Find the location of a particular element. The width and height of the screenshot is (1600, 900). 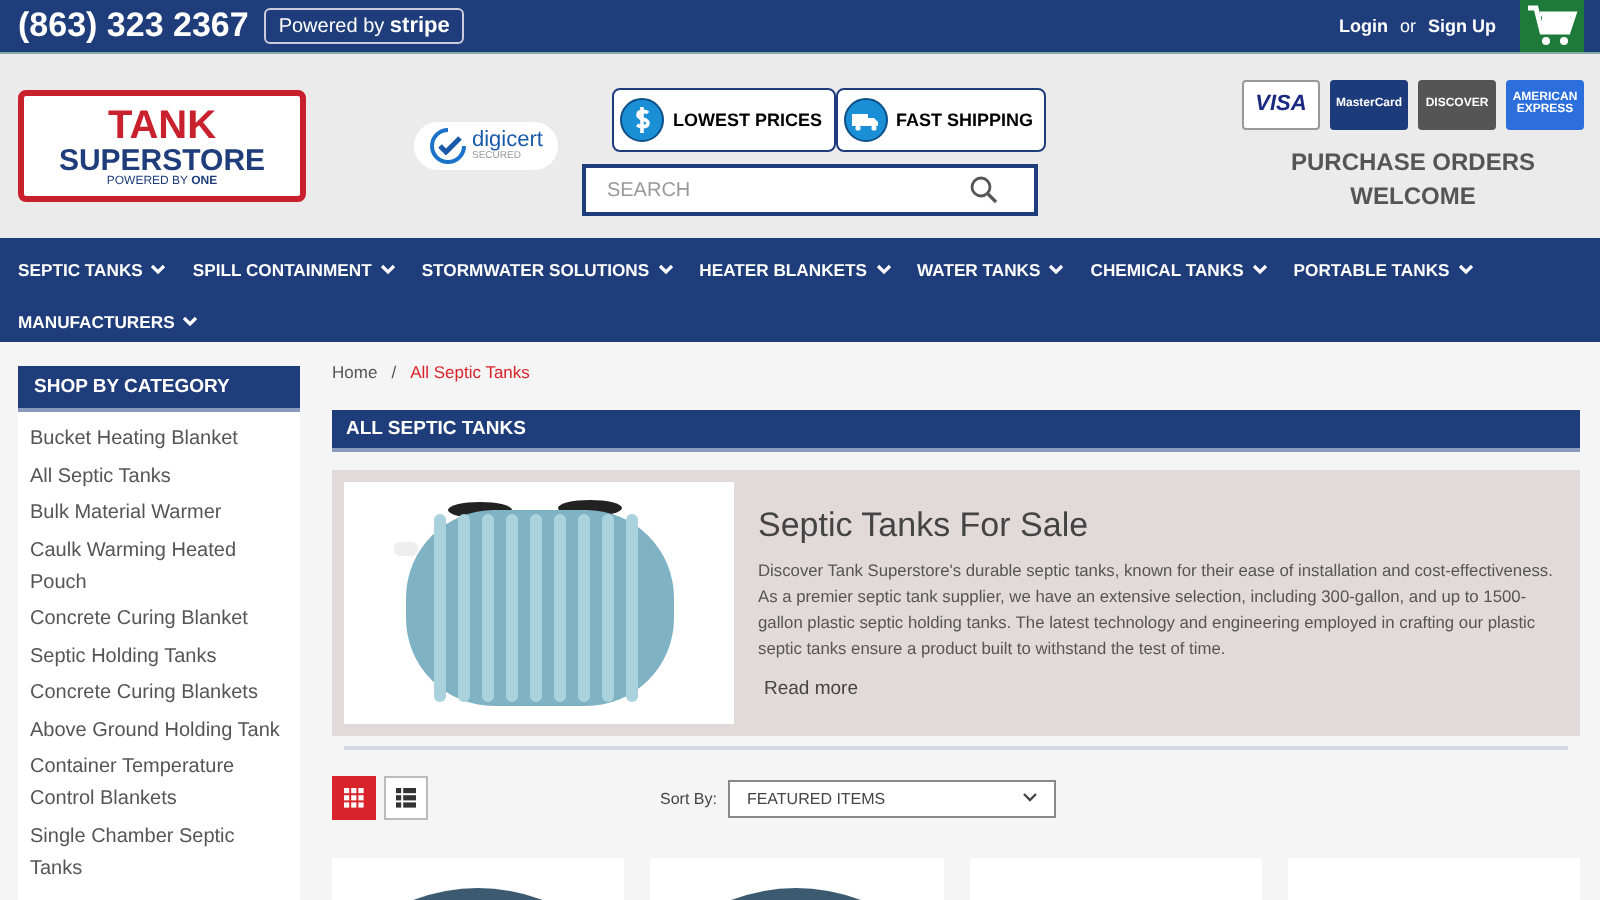

signup-link: Sign Up is located at coordinates (1462, 26).